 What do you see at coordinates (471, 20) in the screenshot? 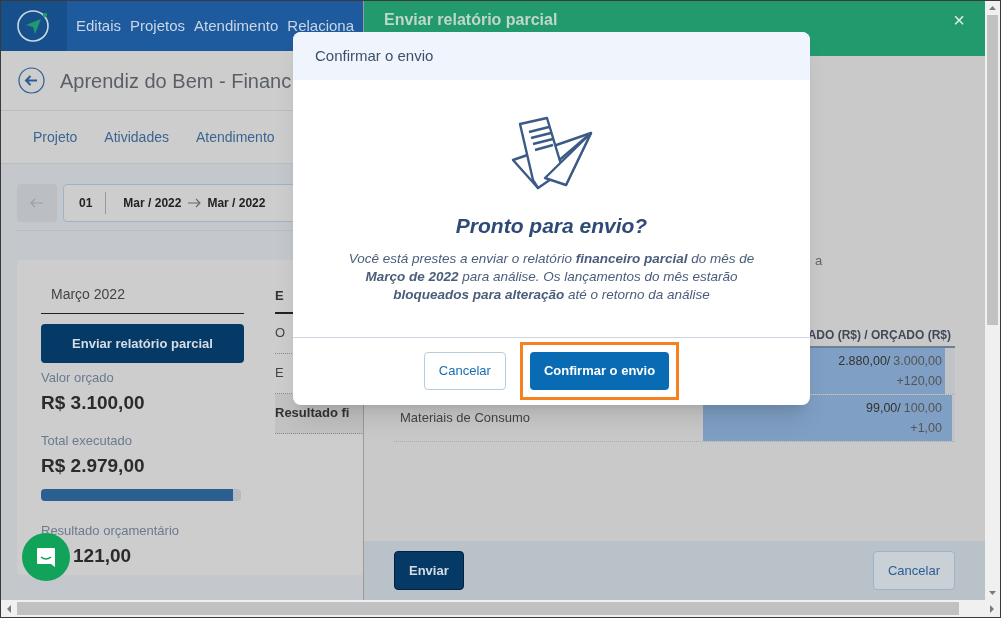
I see `panel-title: Enviar relatório parcial` at bounding box center [471, 20].